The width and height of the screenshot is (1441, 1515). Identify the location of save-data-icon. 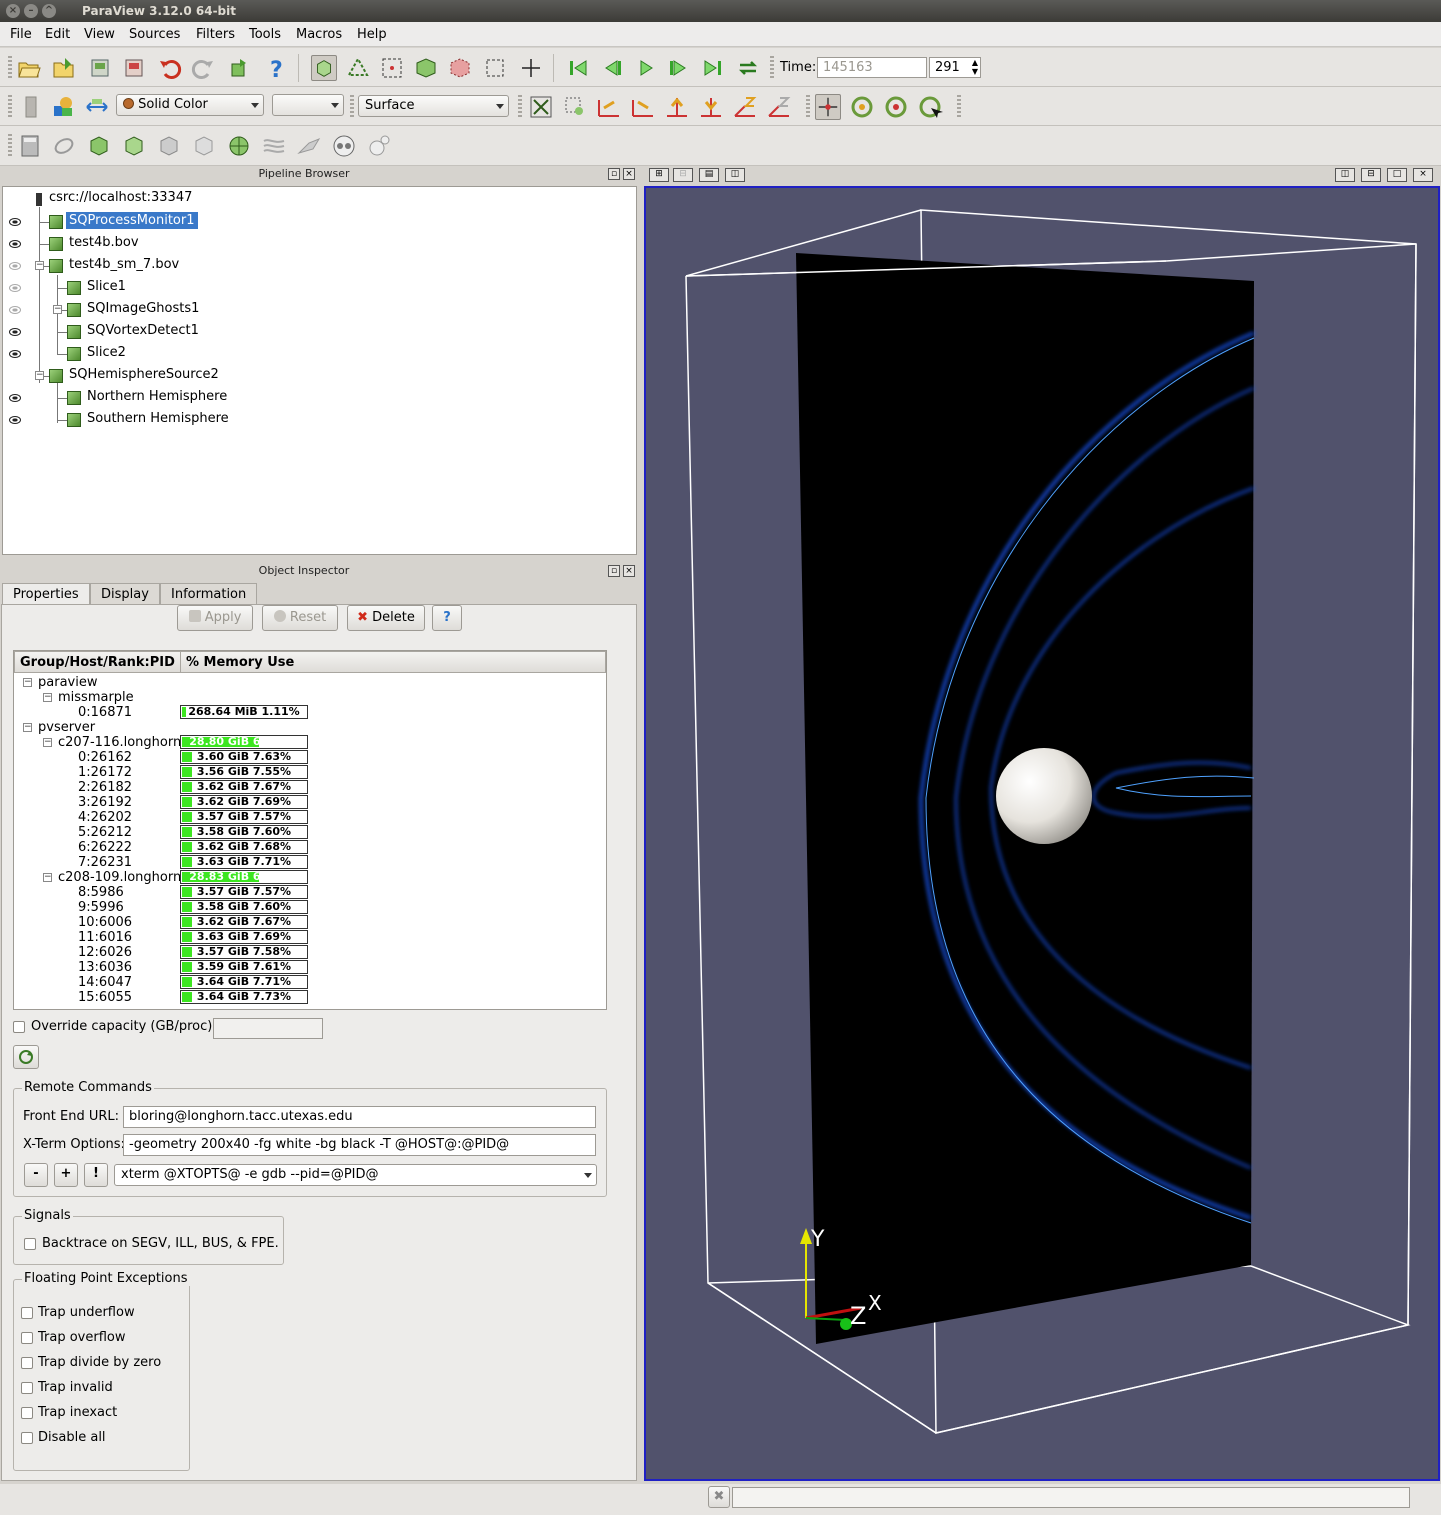
(100, 68).